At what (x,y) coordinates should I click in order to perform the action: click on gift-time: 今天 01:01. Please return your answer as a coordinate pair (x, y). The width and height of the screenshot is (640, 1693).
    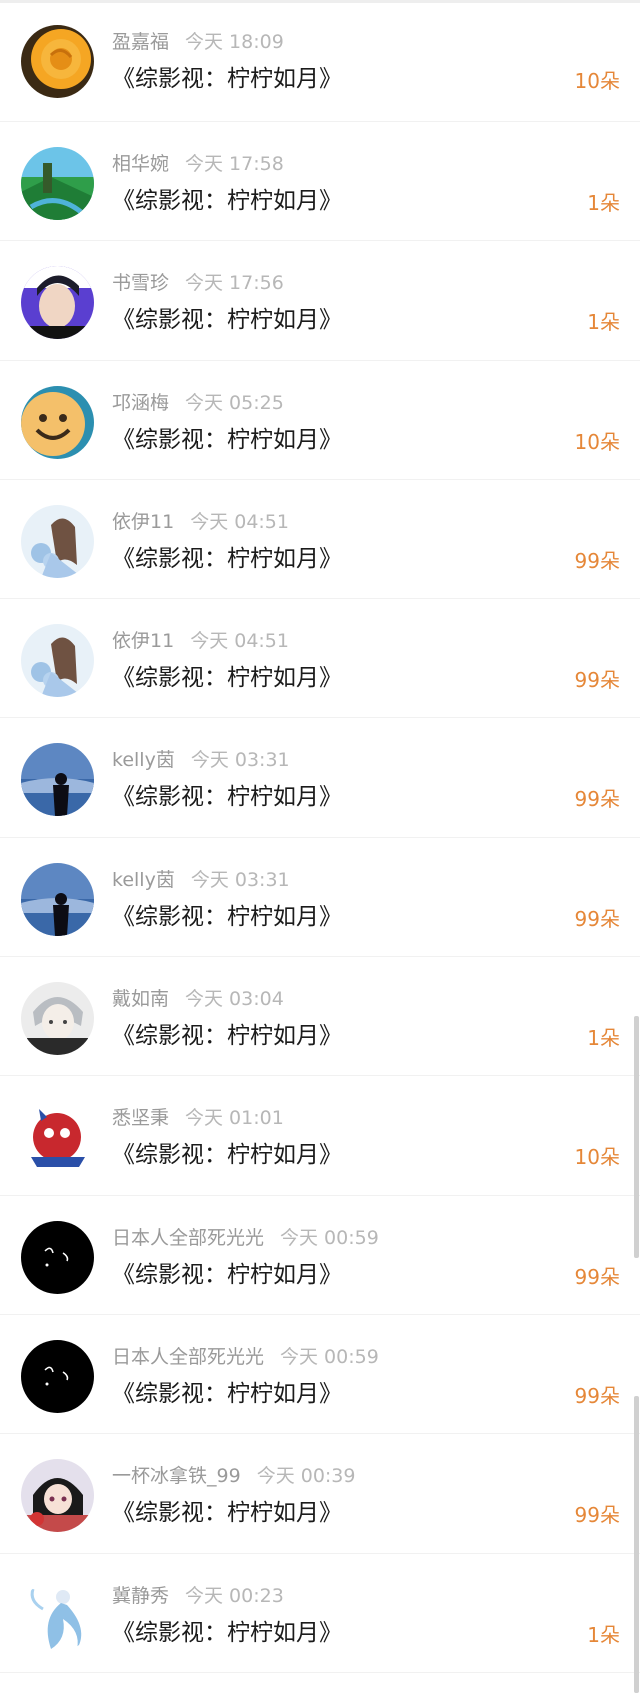
    Looking at the image, I should click on (234, 1118).